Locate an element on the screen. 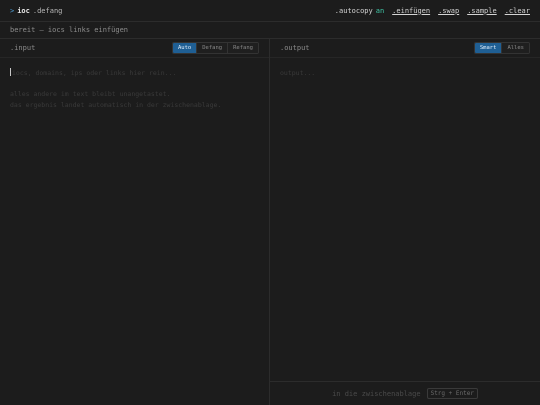 This screenshot has width=540, height=405. input-mode-switch: Auto Defang Refang is located at coordinates (215, 48).